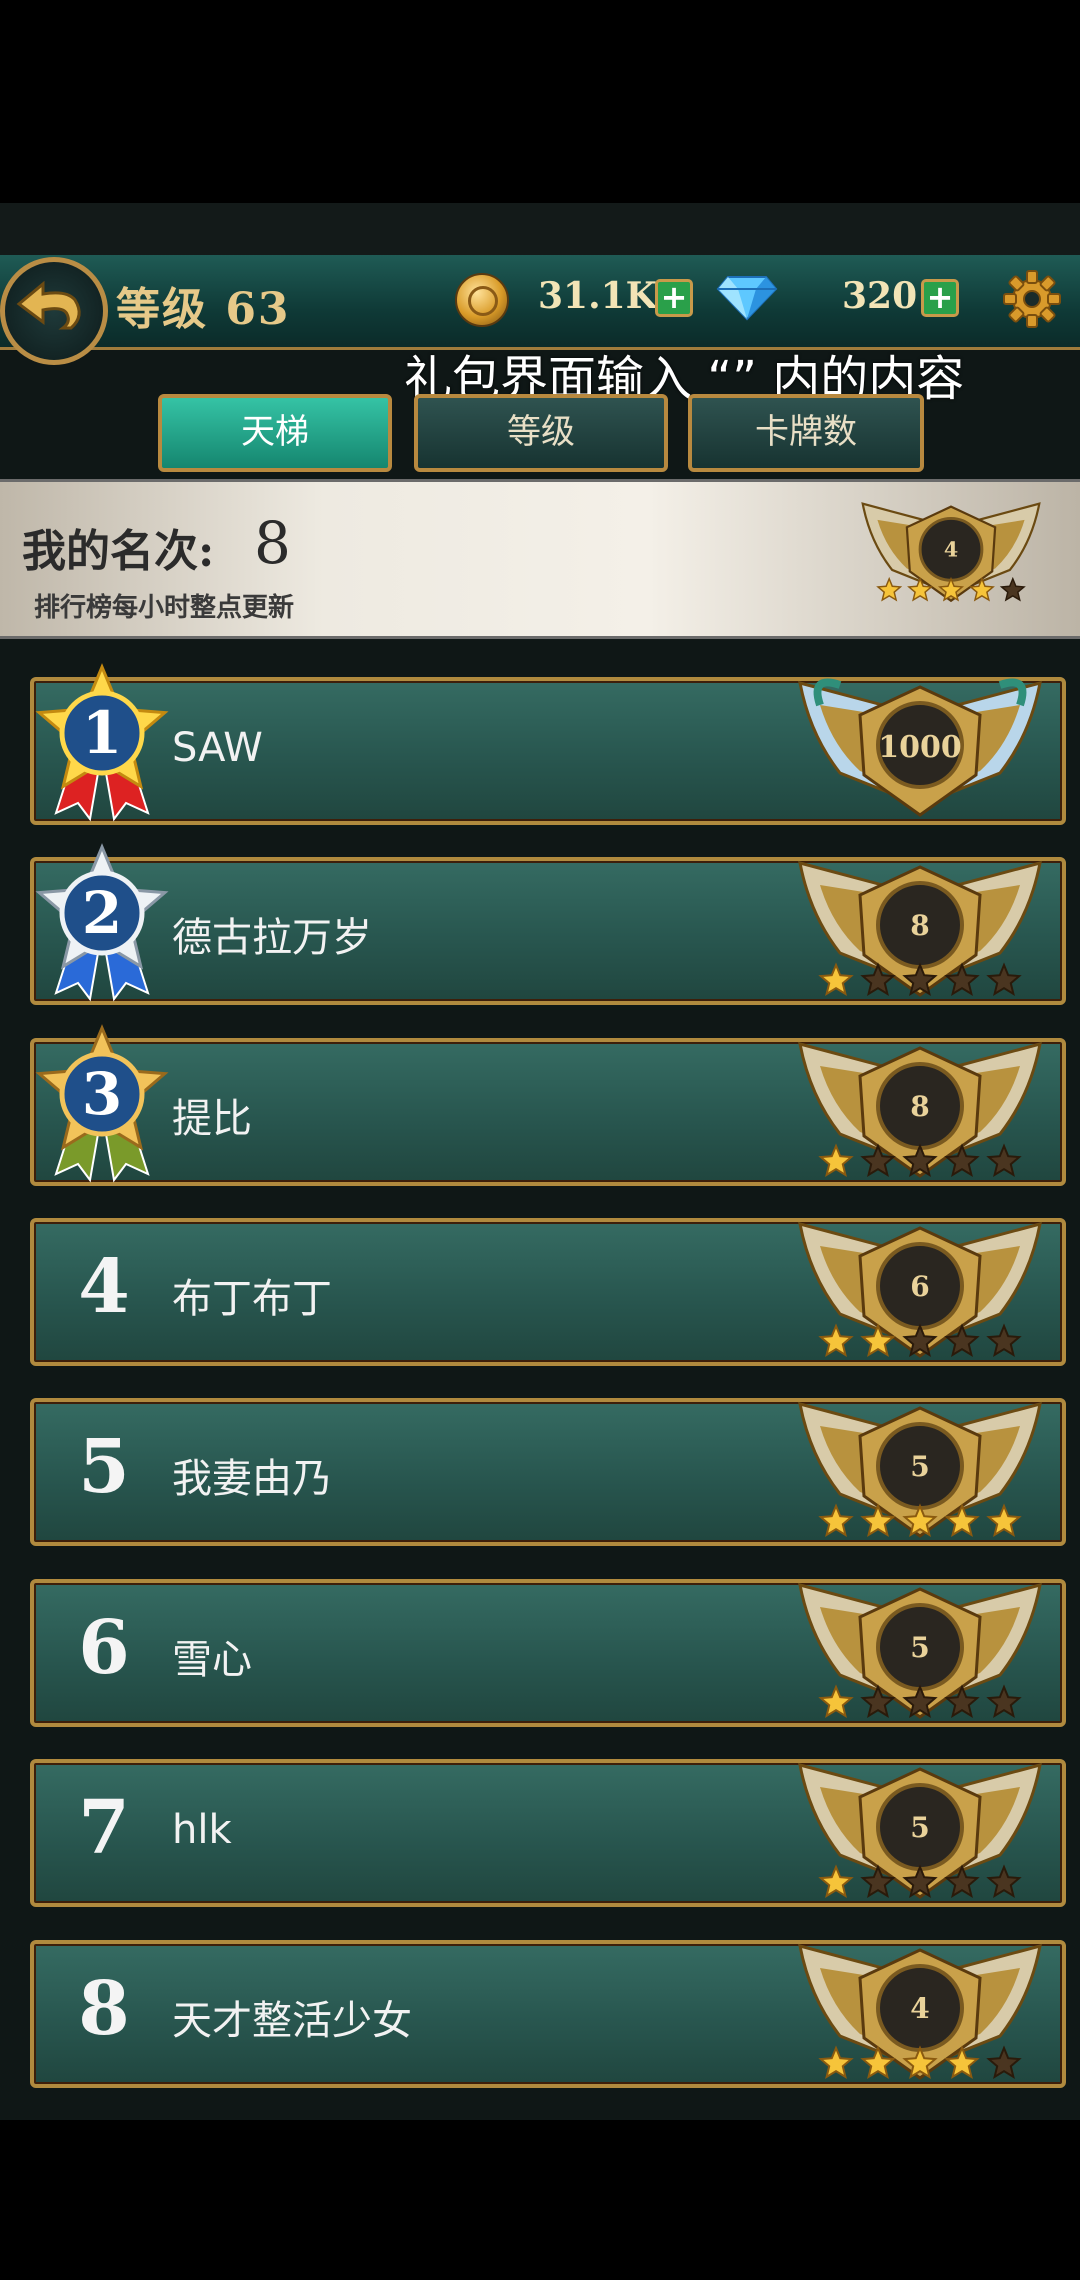  Describe the element at coordinates (164, 608) in the screenshot. I see `update-note: 排行榜每小时整点更新` at that location.